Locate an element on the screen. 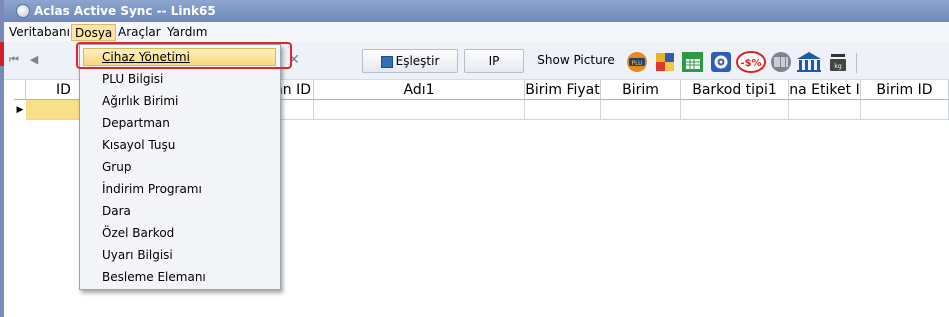  svg-text: kg is located at coordinates (837, 66).